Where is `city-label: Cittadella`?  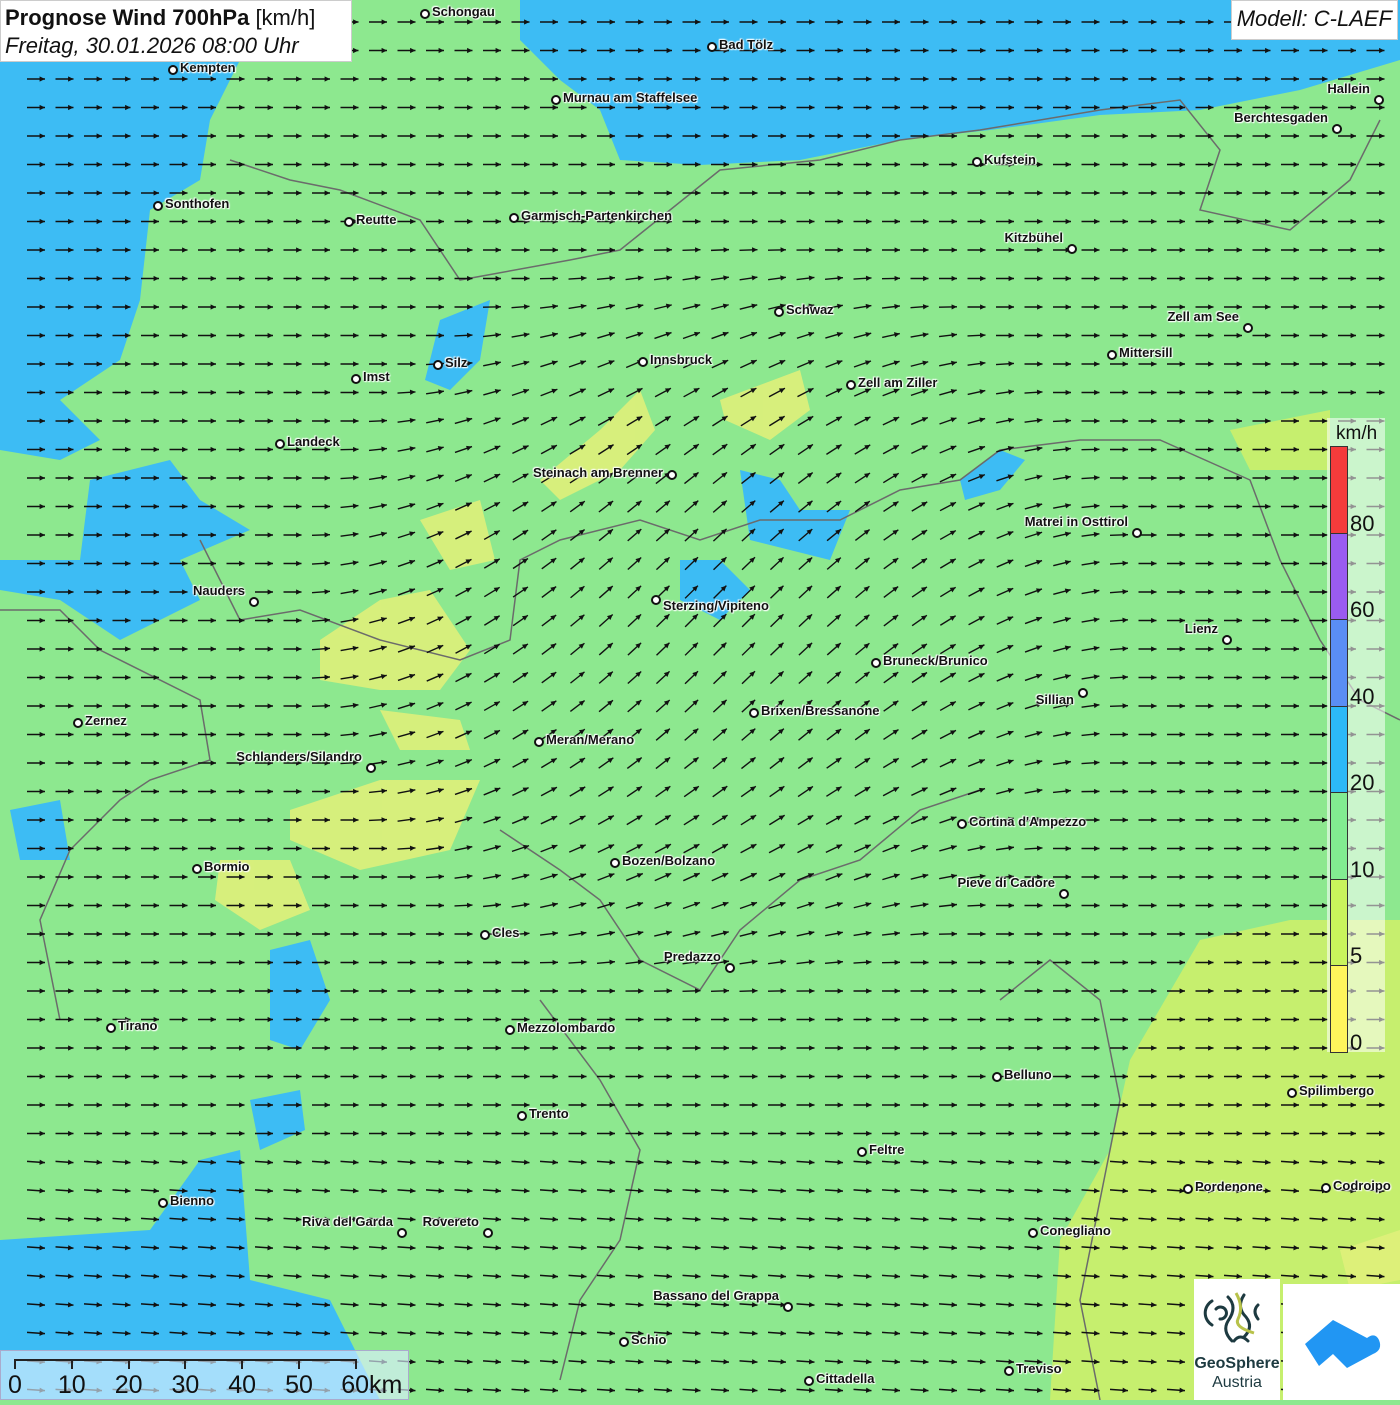
city-label: Cittadella is located at coordinates (845, 1378).